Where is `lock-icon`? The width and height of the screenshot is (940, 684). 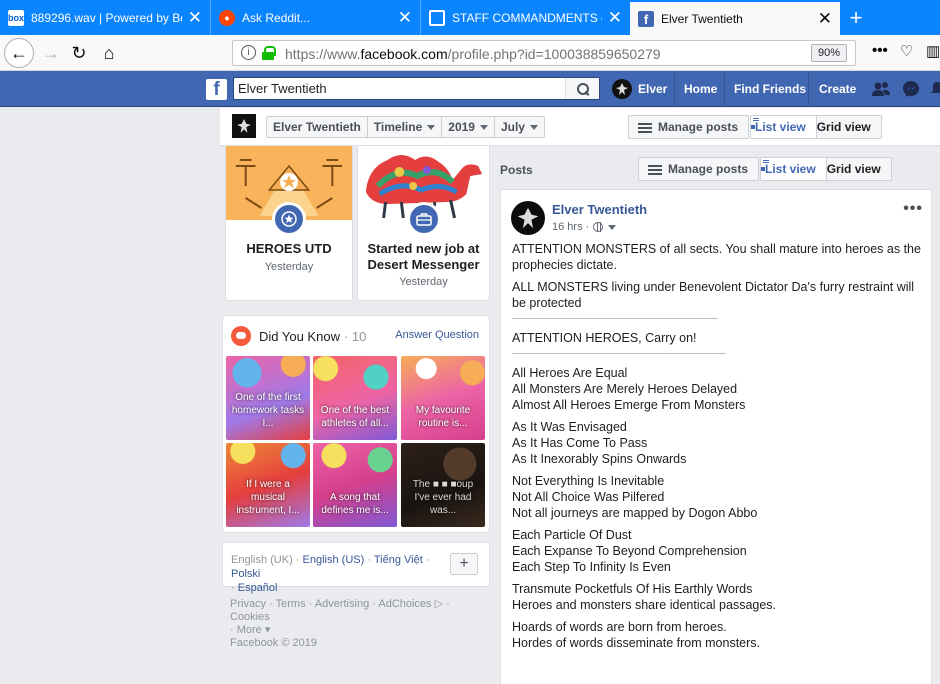 lock-icon is located at coordinates (269, 53).